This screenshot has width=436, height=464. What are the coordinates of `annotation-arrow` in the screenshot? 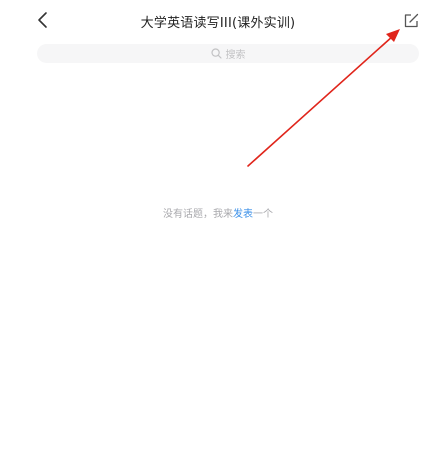 It's located at (323, 98).